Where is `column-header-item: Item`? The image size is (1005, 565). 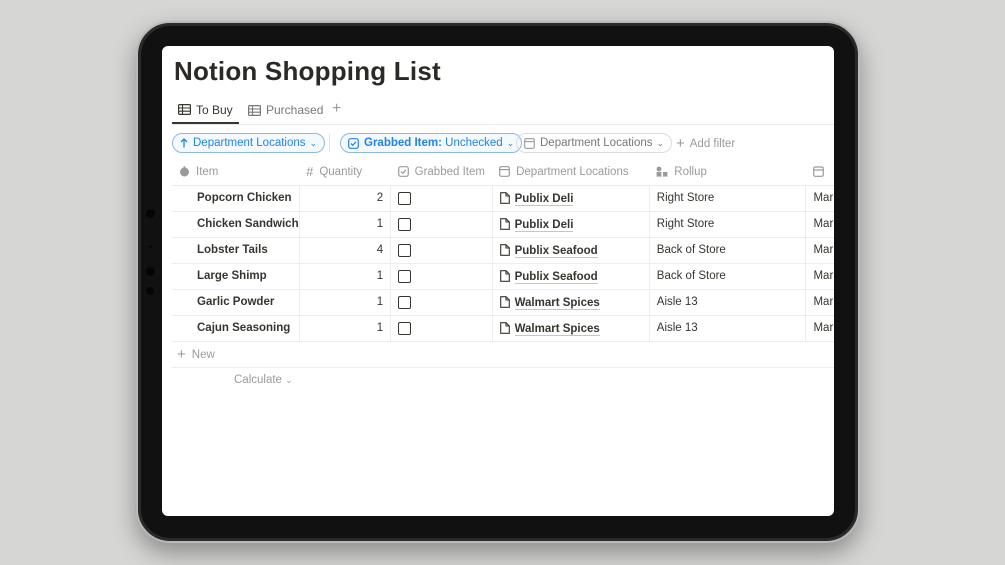 column-header-item: Item is located at coordinates (236, 172).